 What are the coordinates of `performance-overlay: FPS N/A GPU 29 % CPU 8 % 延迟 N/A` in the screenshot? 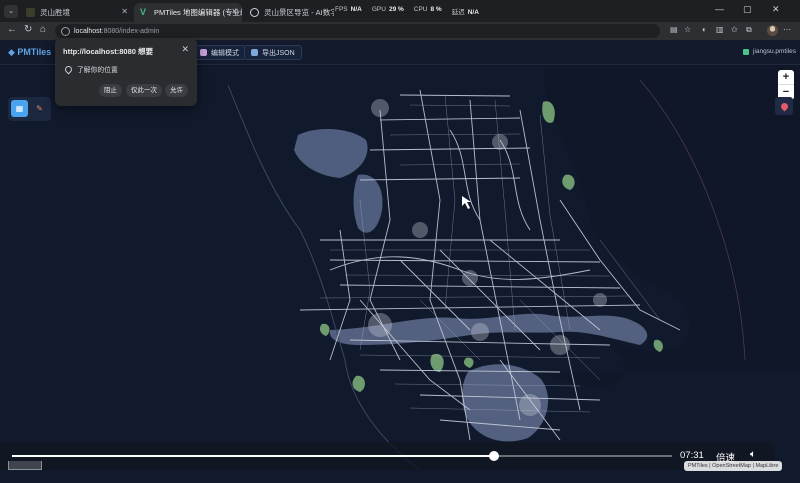 It's located at (407, 11).